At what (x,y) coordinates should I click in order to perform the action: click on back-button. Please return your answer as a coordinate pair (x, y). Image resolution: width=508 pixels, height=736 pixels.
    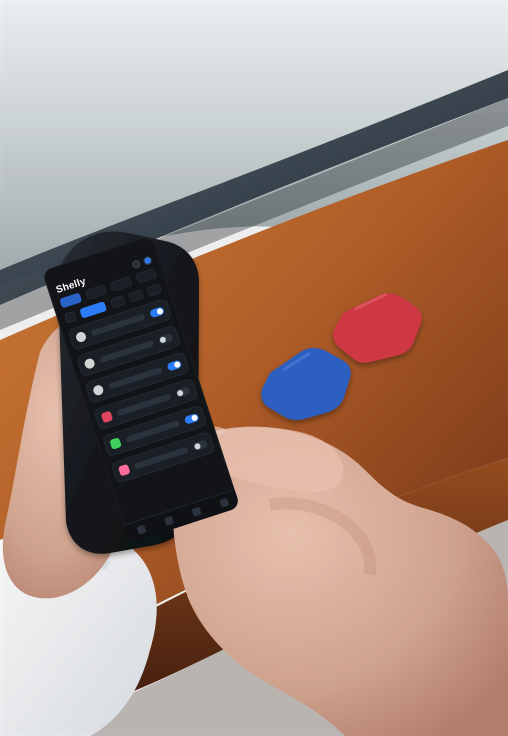
    Looking at the image, I should click on (70, 317).